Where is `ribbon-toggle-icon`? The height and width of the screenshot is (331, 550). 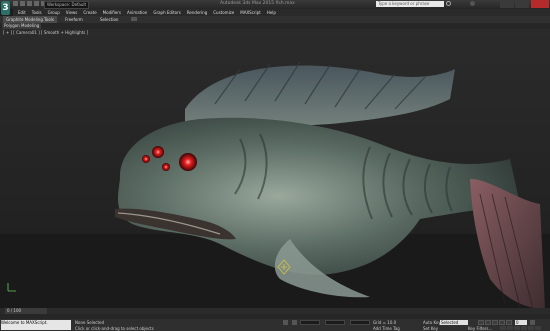
ribbon-toggle-icon is located at coordinates (134, 19).